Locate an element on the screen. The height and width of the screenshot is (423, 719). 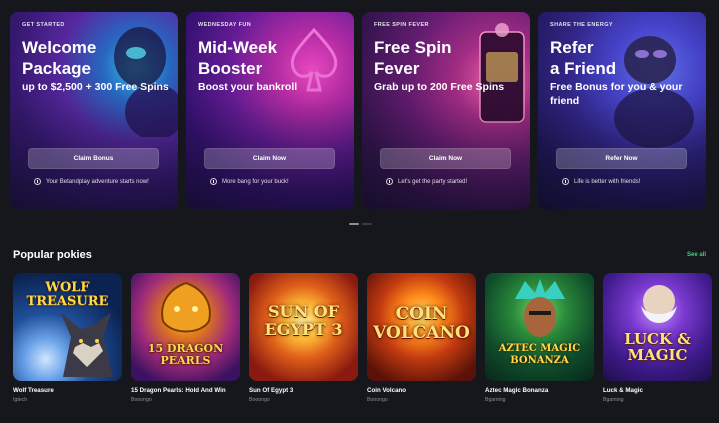
promo-note: Let's get the party started! is located at coordinates (426, 181).